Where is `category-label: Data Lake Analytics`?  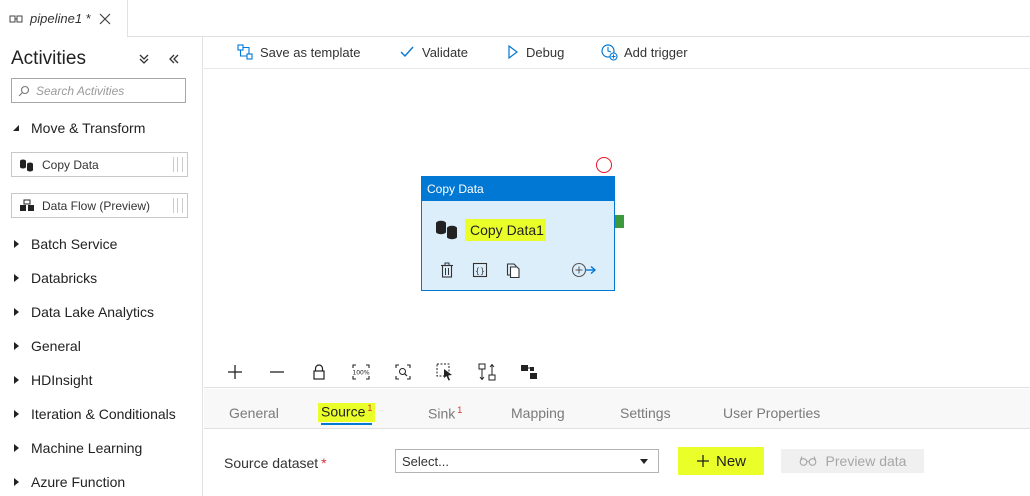 category-label: Data Lake Analytics is located at coordinates (92, 312).